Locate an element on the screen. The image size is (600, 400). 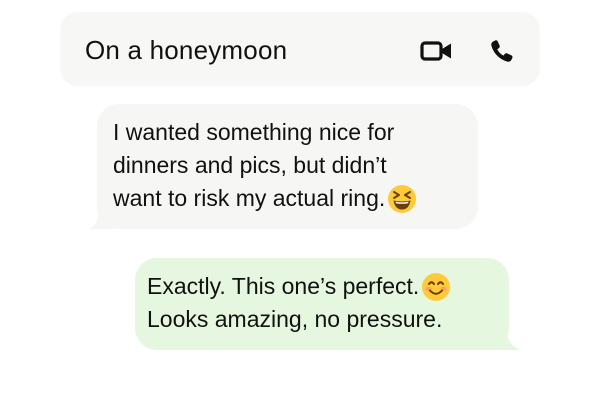
video-call-icon is located at coordinates (435, 51).